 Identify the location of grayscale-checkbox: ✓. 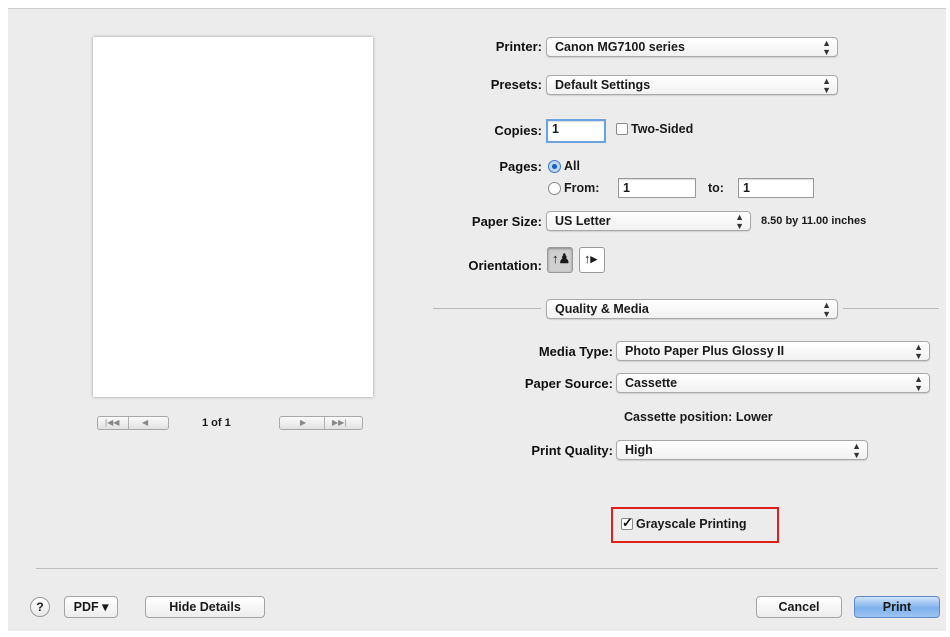
(627, 522).